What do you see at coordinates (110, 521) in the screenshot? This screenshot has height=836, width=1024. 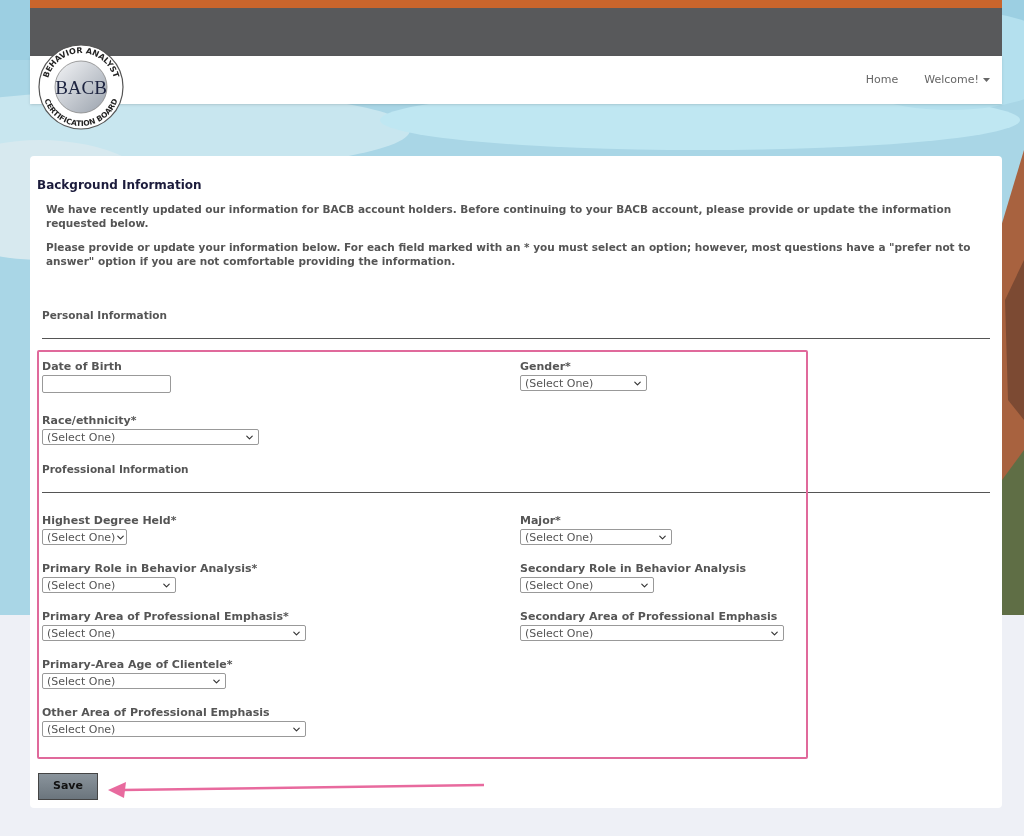 I see `field-label: Highest Degree Held*` at bounding box center [110, 521].